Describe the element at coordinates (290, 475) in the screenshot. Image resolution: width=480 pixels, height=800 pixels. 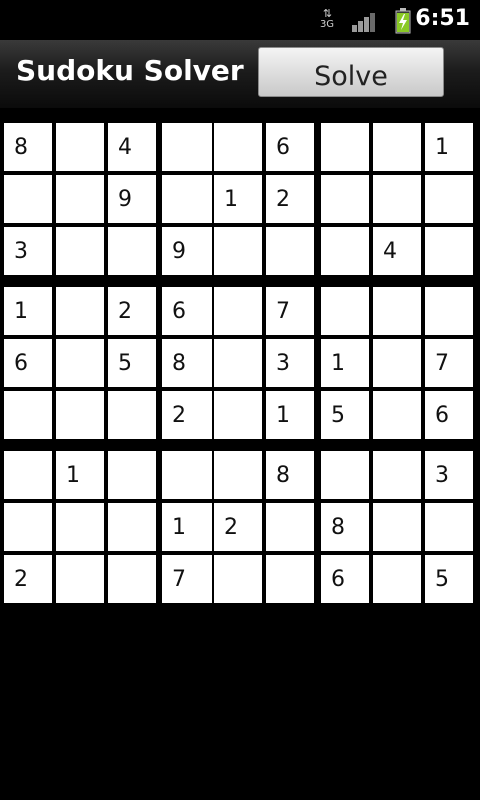
I see `sudoku-cell-r7c6: 8` at that location.